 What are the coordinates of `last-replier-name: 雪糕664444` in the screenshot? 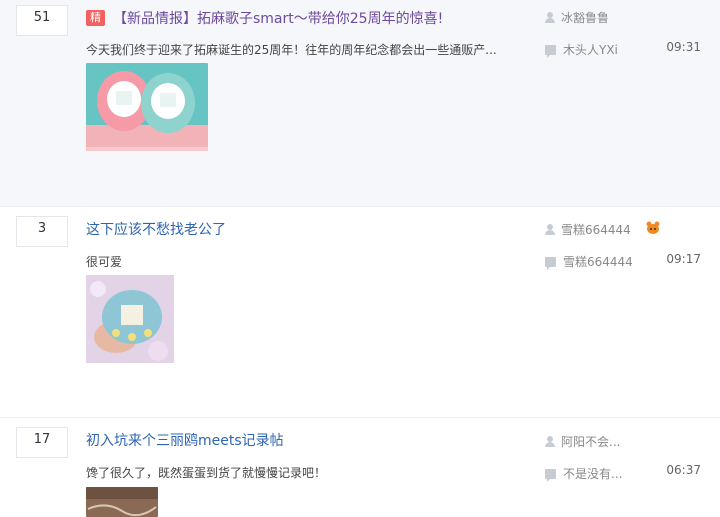 It's located at (598, 261).